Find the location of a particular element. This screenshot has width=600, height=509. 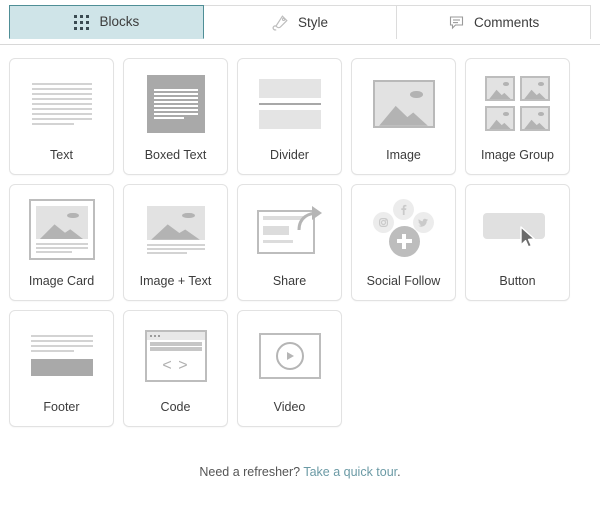

refresher-note-period: . is located at coordinates (399, 472).